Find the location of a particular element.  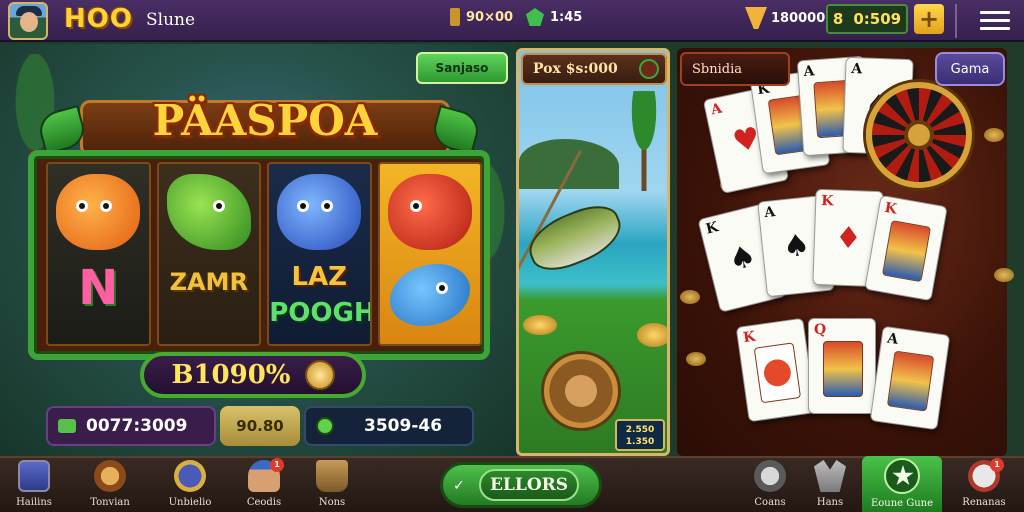

ticket-value: 90×00 is located at coordinates (490, 17).